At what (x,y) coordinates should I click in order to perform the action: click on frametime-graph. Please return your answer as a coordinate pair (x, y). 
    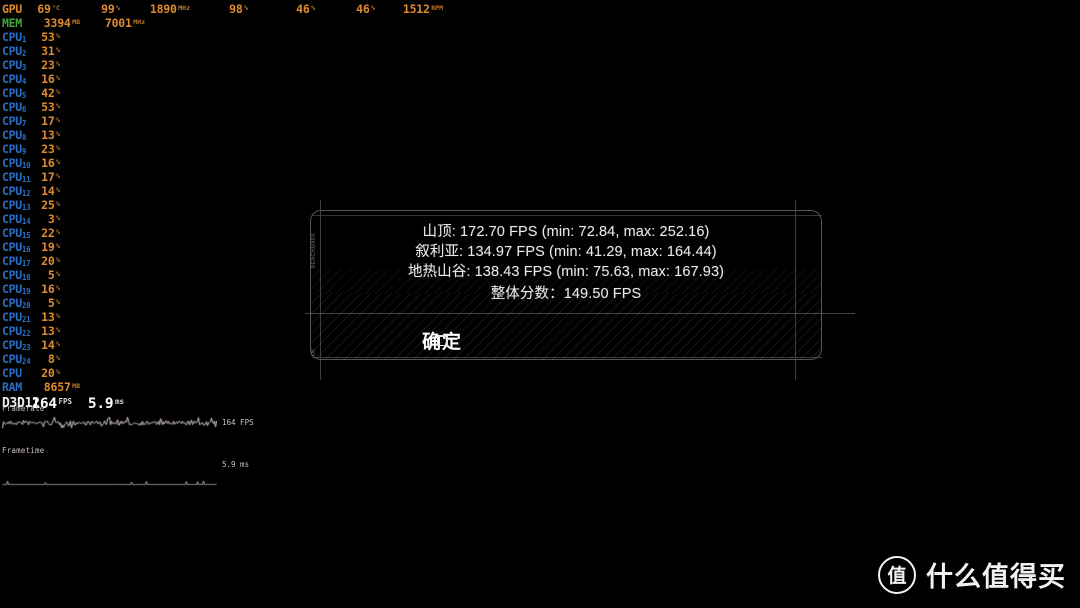
    Looking at the image, I should click on (109, 483).